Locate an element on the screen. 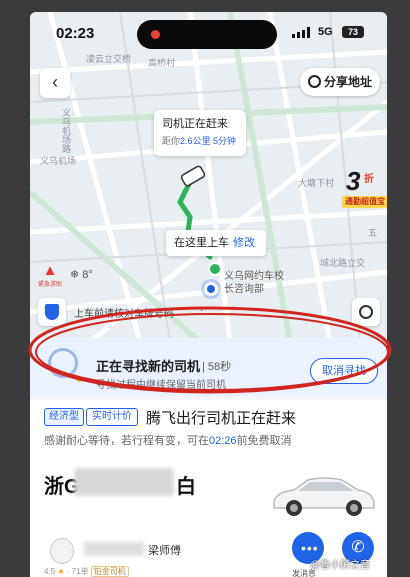 This screenshot has width=410, height=577. map-label-right-road: 五 is located at coordinates (373, 233).